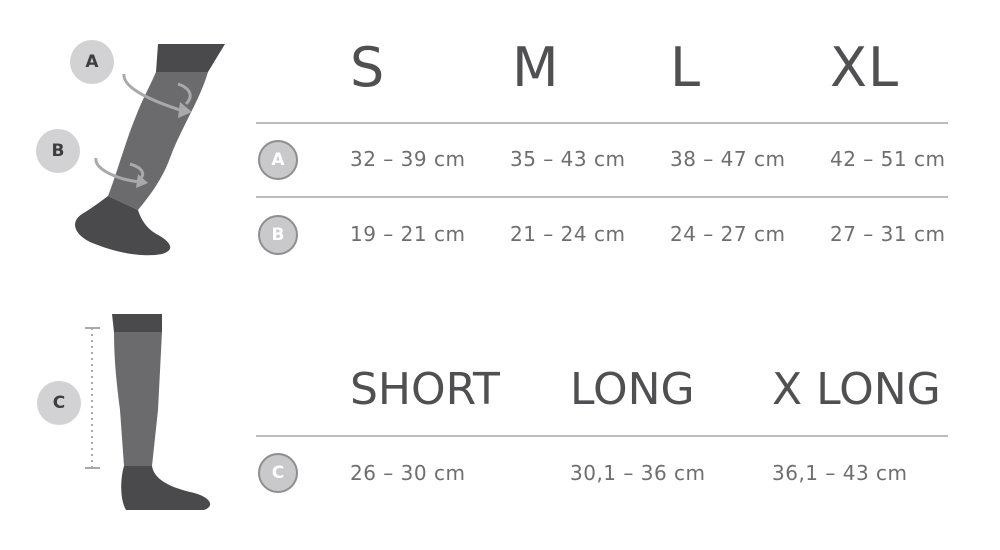 This screenshot has height=550, width=1000. I want to click on row-a-badge: A, so click(278, 160).